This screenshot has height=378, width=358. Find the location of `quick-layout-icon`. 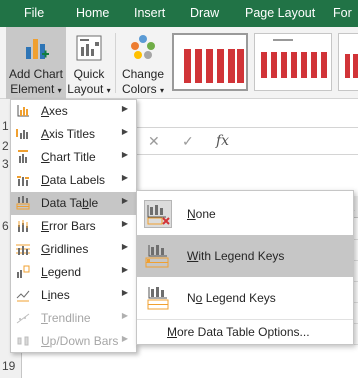

quick-layout-icon is located at coordinates (89, 48).